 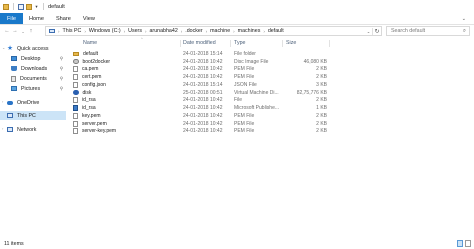 What do you see at coordinates (321, 115) in the screenshot?
I see `size-cell: 2 KB` at bounding box center [321, 115].